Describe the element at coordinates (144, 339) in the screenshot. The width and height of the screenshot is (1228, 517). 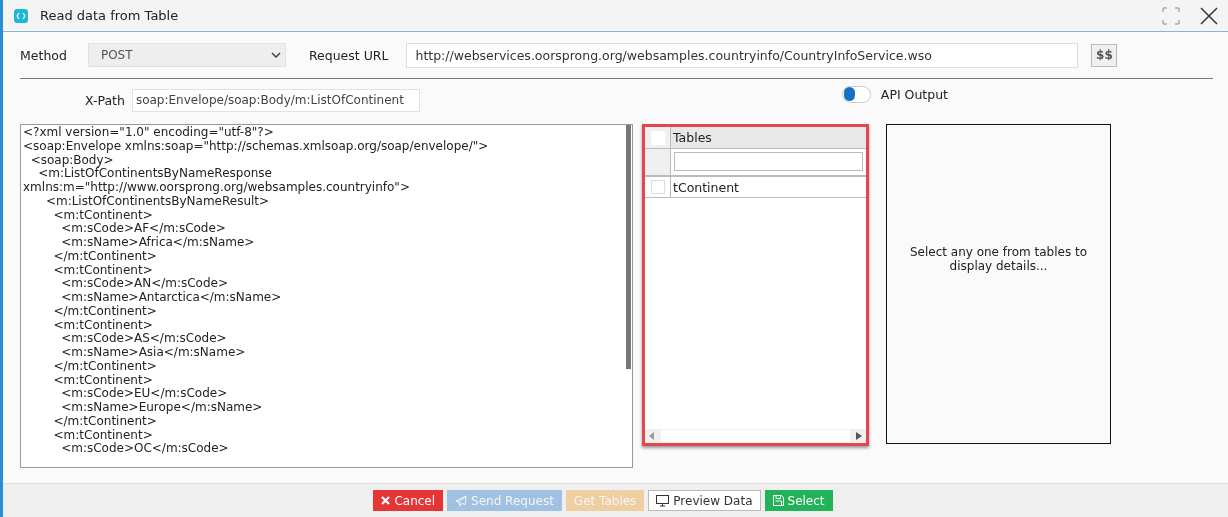
I see `code-line: <m:sCode>AS</m:sCode>` at that location.